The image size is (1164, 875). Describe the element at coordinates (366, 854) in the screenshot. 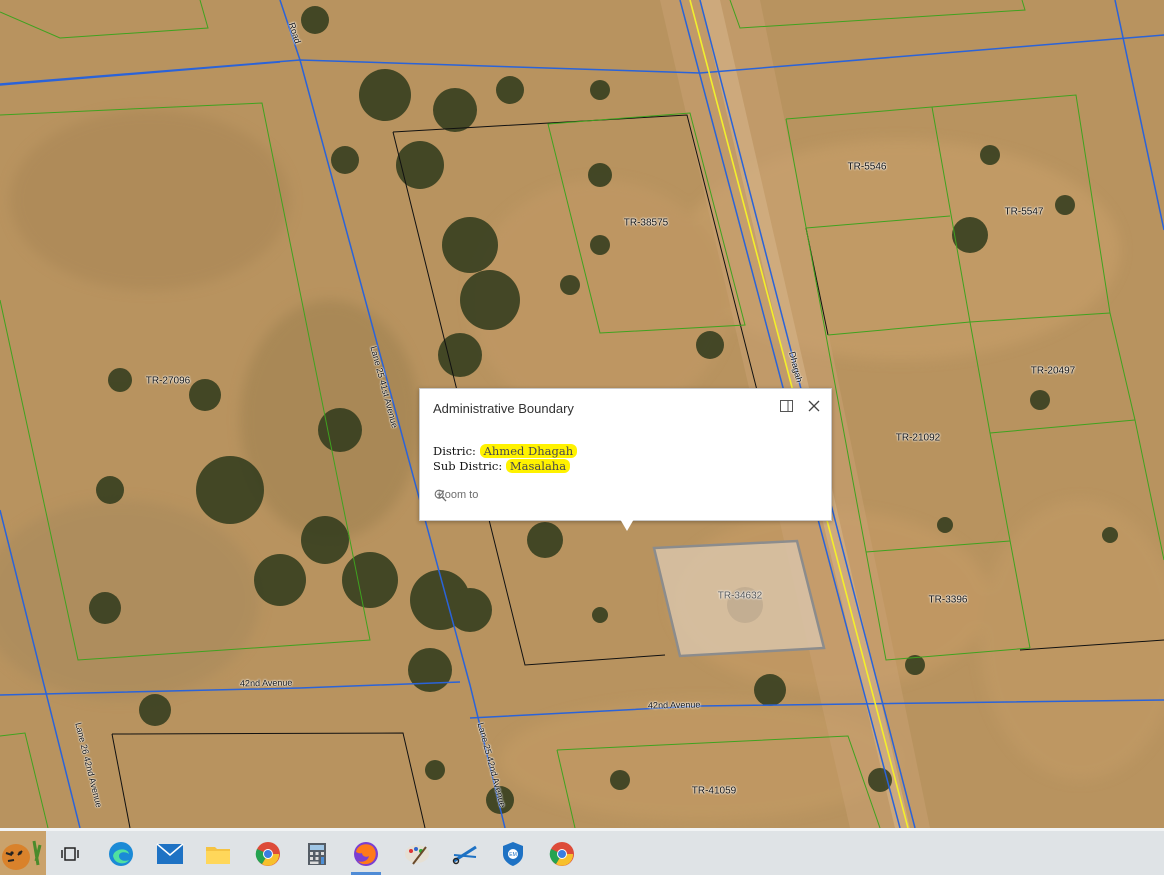

I see `firefox-icon` at that location.